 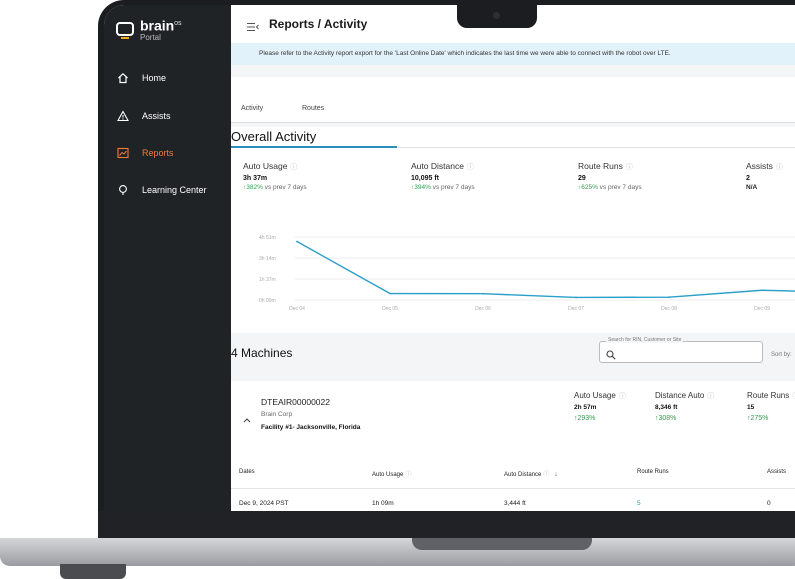 What do you see at coordinates (666, 407) in the screenshot?
I see `stat-value: 8,346 ft` at bounding box center [666, 407].